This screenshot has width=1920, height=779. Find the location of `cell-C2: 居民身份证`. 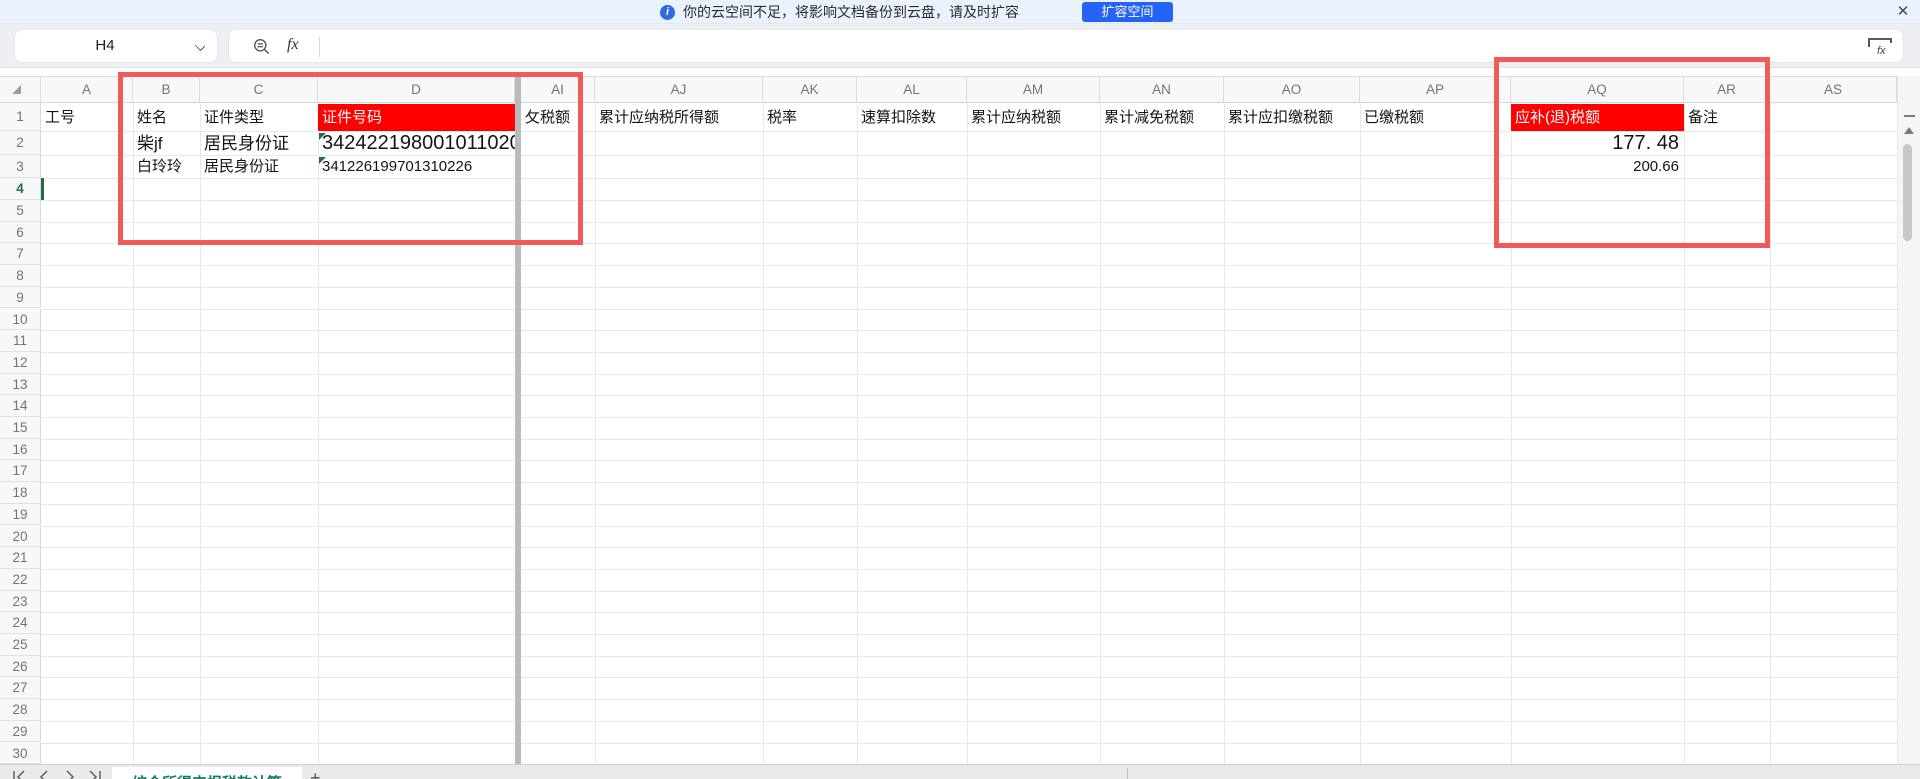

cell-C2: 居民身份证 is located at coordinates (259, 143).